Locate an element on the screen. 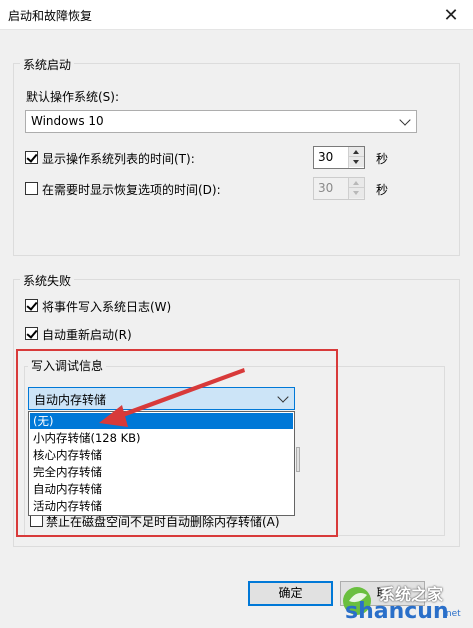 This screenshot has width=473, height=628. arrow-head is located at coordinates (113, 416).